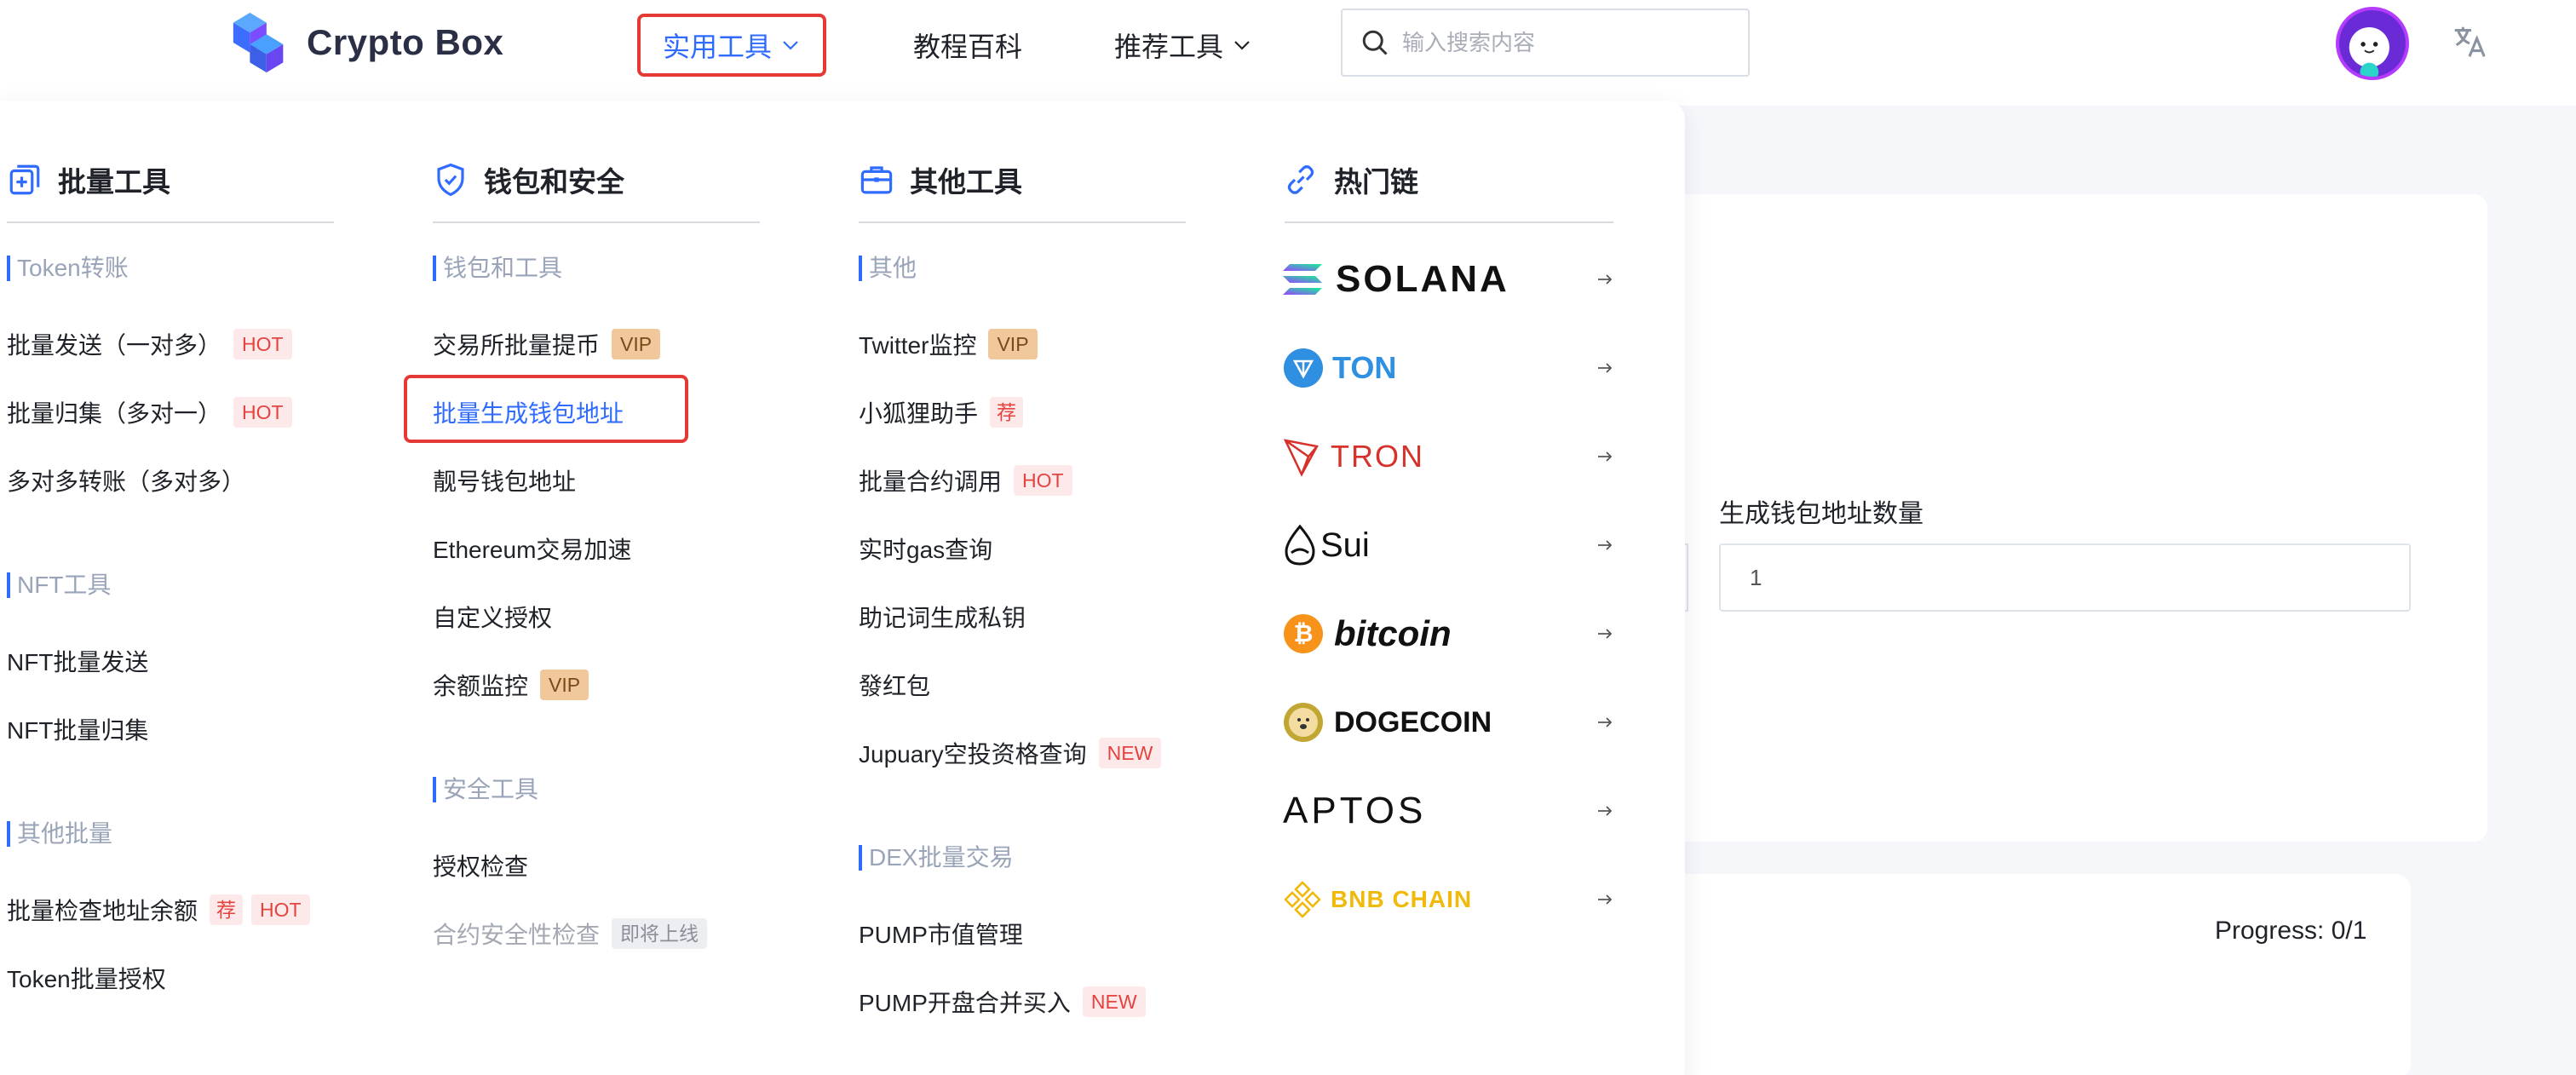 The height and width of the screenshot is (1075, 2576). What do you see at coordinates (1423, 279) in the screenshot?
I see `chain-name: SOLANA` at bounding box center [1423, 279].